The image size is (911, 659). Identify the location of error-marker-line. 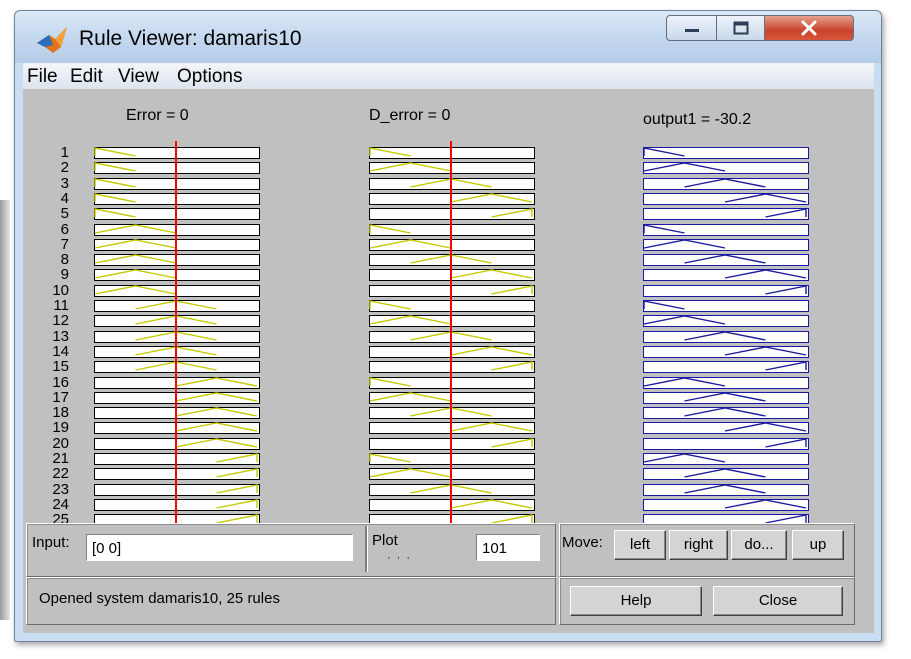
(176, 333).